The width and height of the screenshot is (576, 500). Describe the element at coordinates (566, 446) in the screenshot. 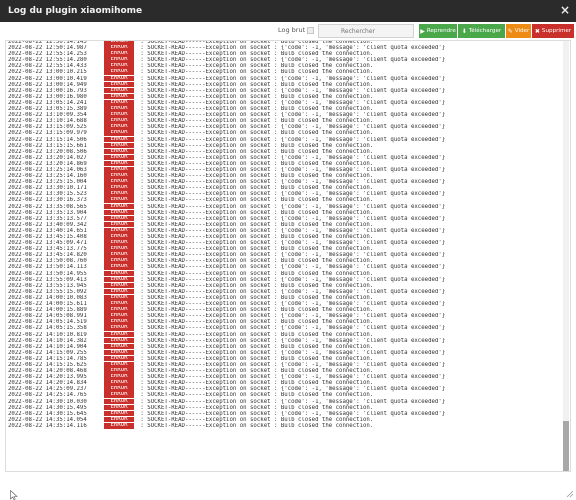

I see `scrollbar-thumb` at that location.